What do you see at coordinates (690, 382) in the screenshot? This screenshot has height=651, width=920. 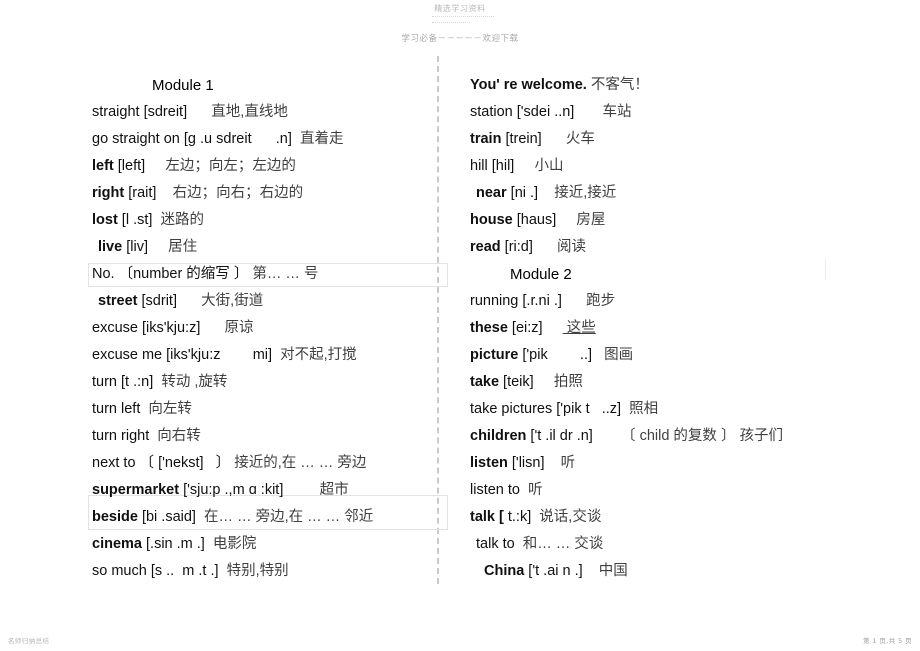 I see `vocabulary-entry: take [teik] 拍照` at bounding box center [690, 382].